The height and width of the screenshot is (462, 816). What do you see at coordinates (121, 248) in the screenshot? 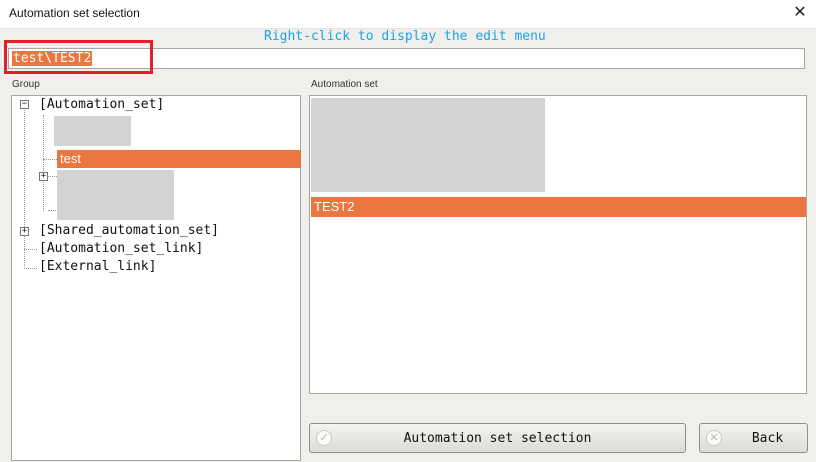
I see `tree-item-automation-set-link: [Automation_set_link]` at bounding box center [121, 248].